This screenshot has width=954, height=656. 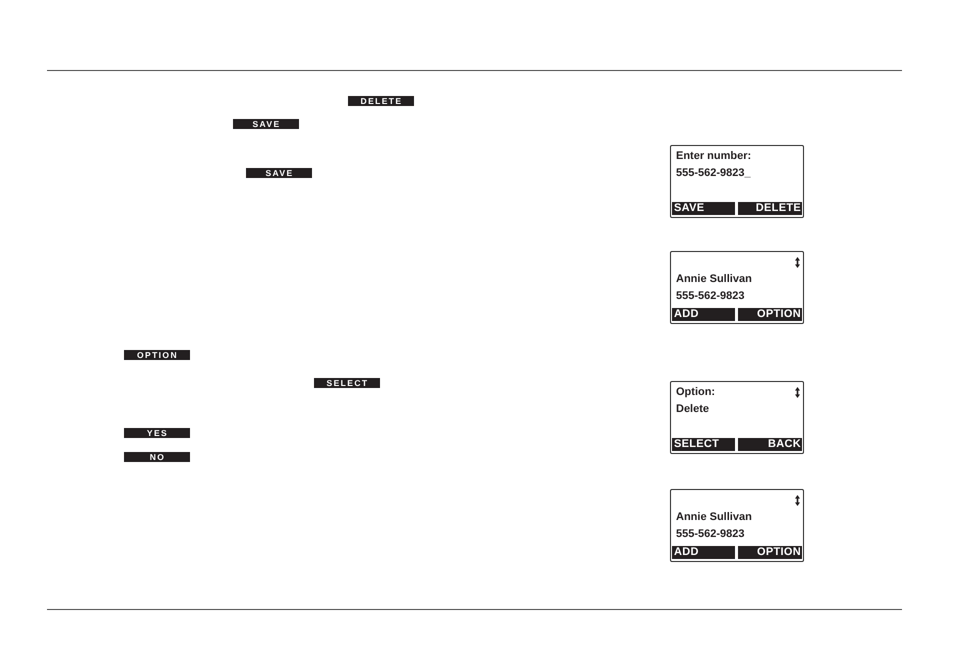 I want to click on screen-text: Delete, so click(x=693, y=409).